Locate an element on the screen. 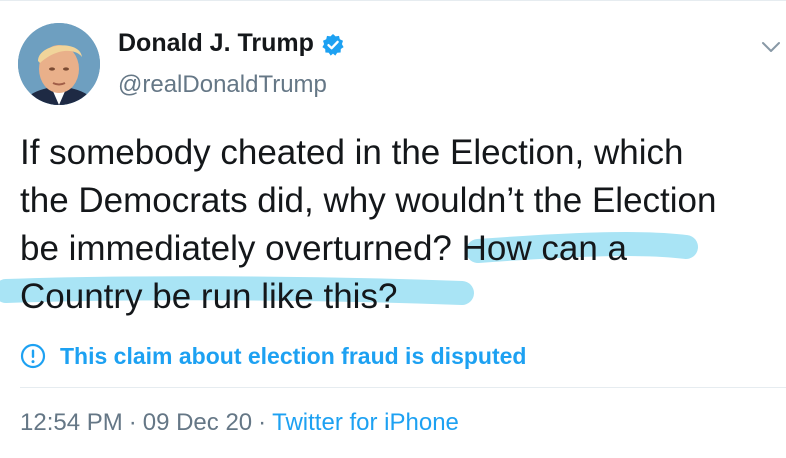  author-display-name: Donald J. Trump is located at coordinates (216, 43).